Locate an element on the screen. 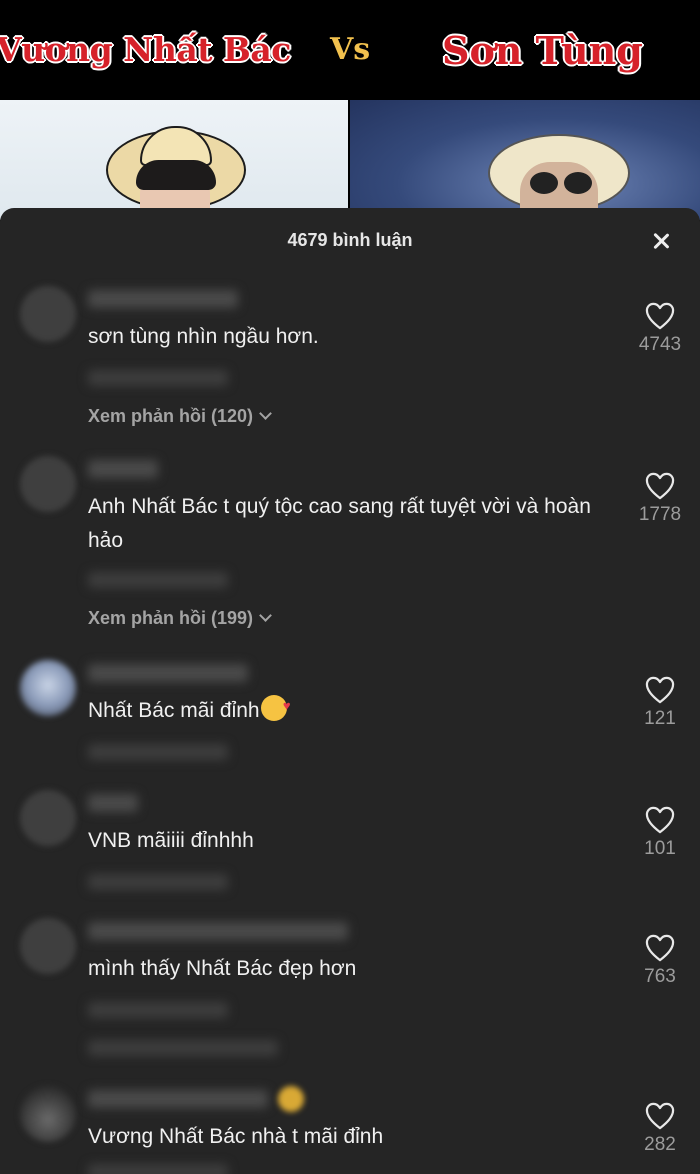 The height and width of the screenshot is (1174, 700). blurred-emoji-icon is located at coordinates (291, 1099).